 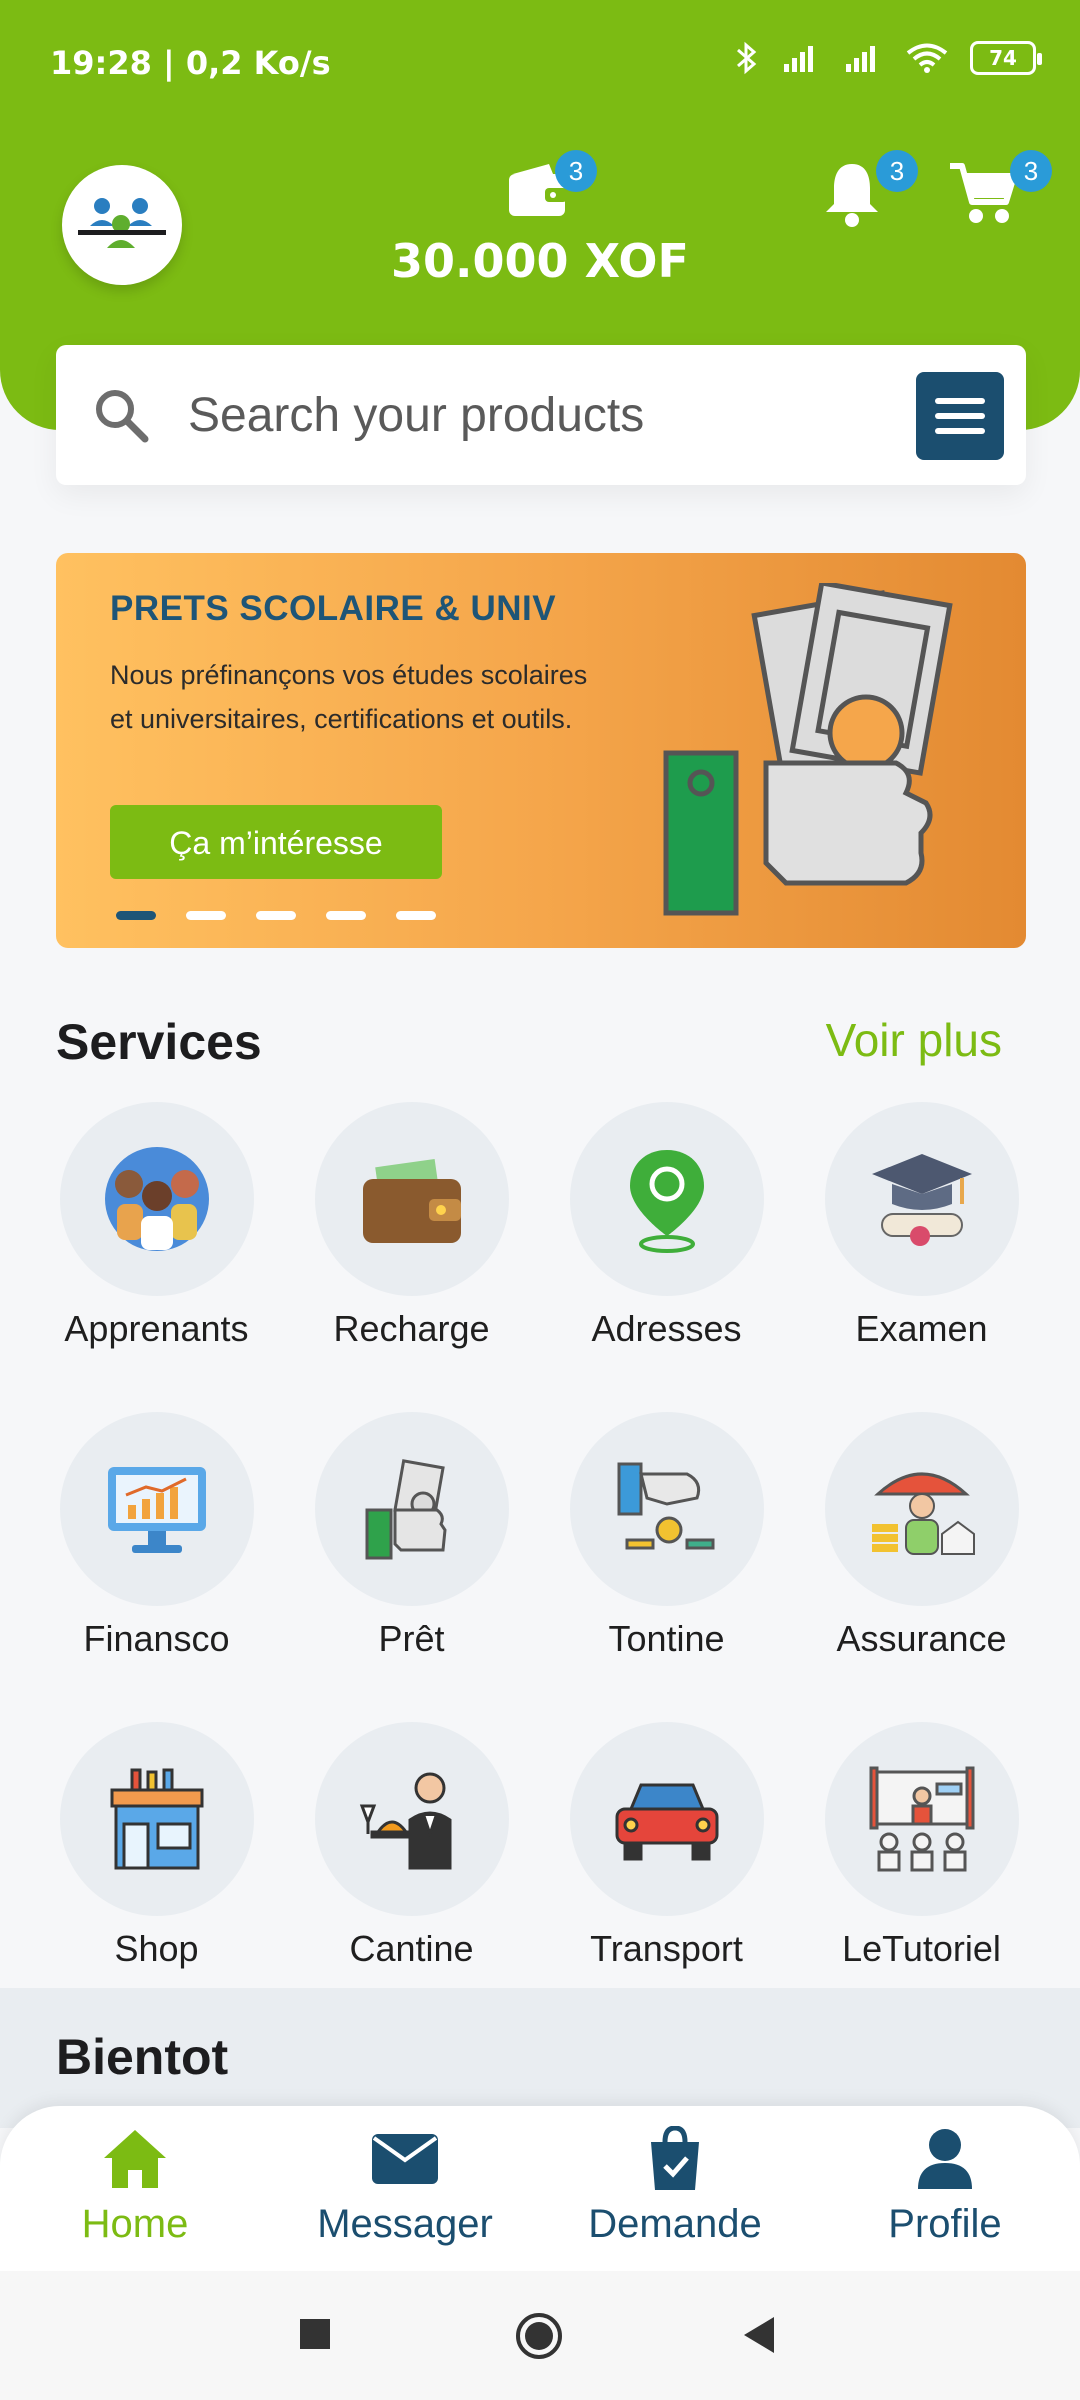 What do you see at coordinates (1000, 189) in the screenshot?
I see `cart-button: 3` at bounding box center [1000, 189].